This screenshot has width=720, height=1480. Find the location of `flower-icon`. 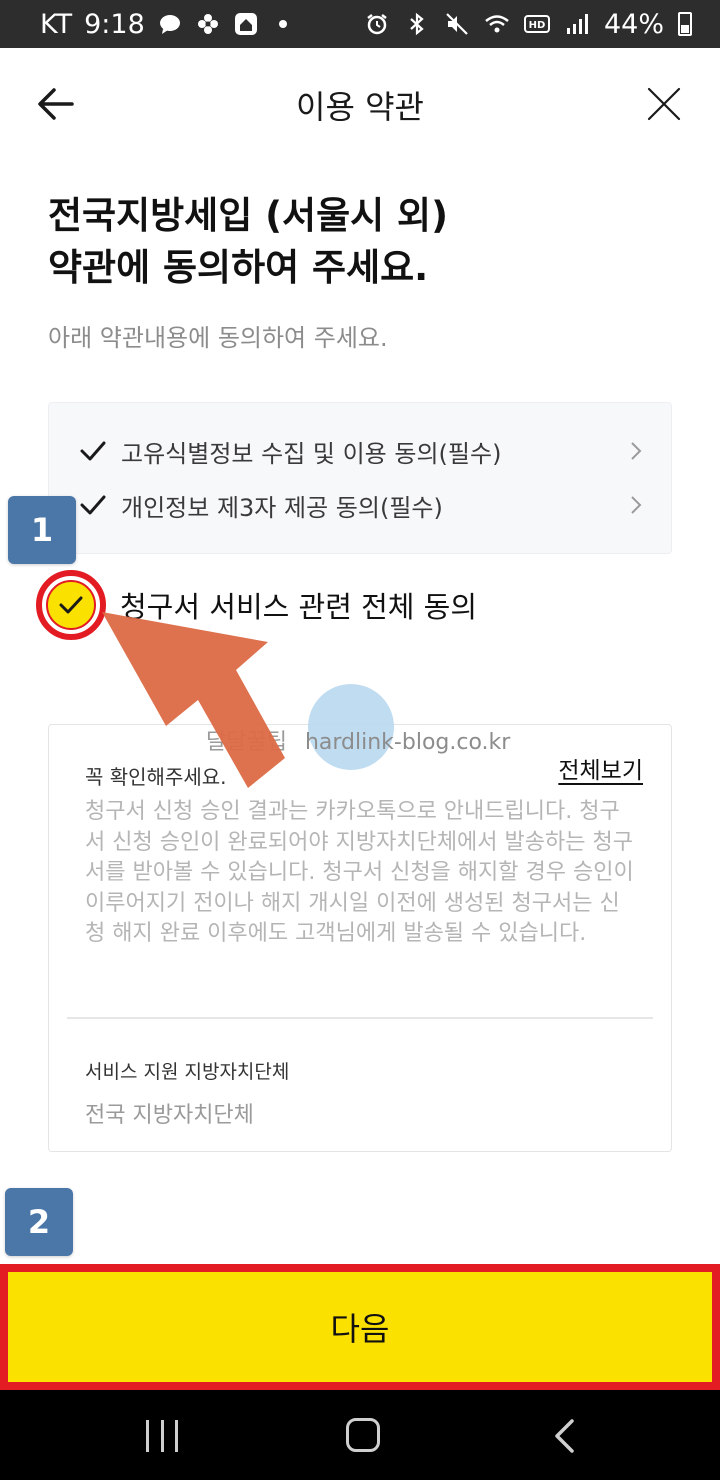

flower-icon is located at coordinates (208, 24).